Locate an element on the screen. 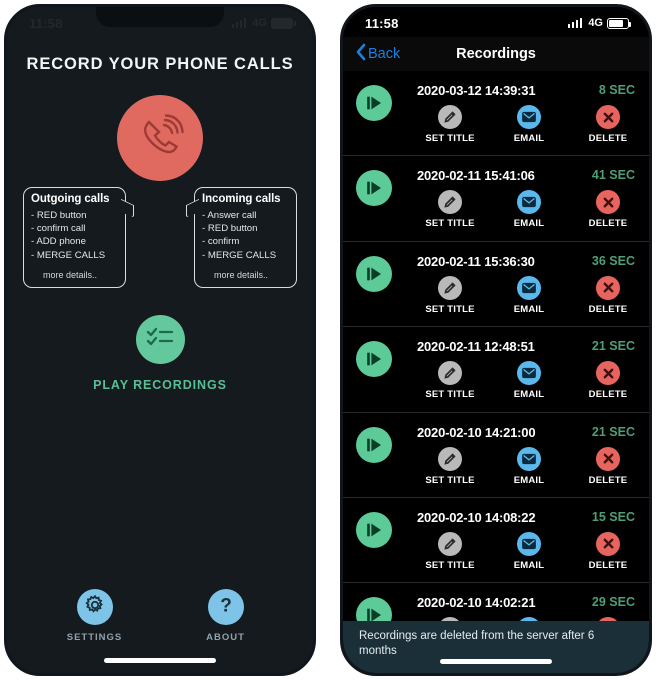 The image size is (656, 680). back-button: Back is located at coordinates (377, 54).